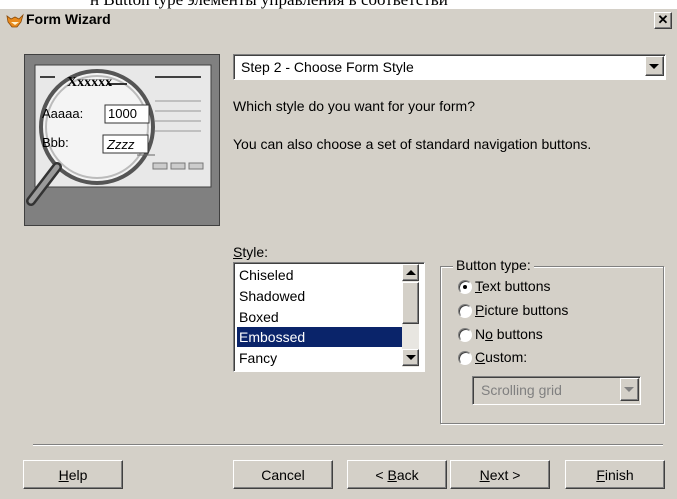 This screenshot has width=677, height=499. I want to click on chevron-up-icon, so click(411, 272).